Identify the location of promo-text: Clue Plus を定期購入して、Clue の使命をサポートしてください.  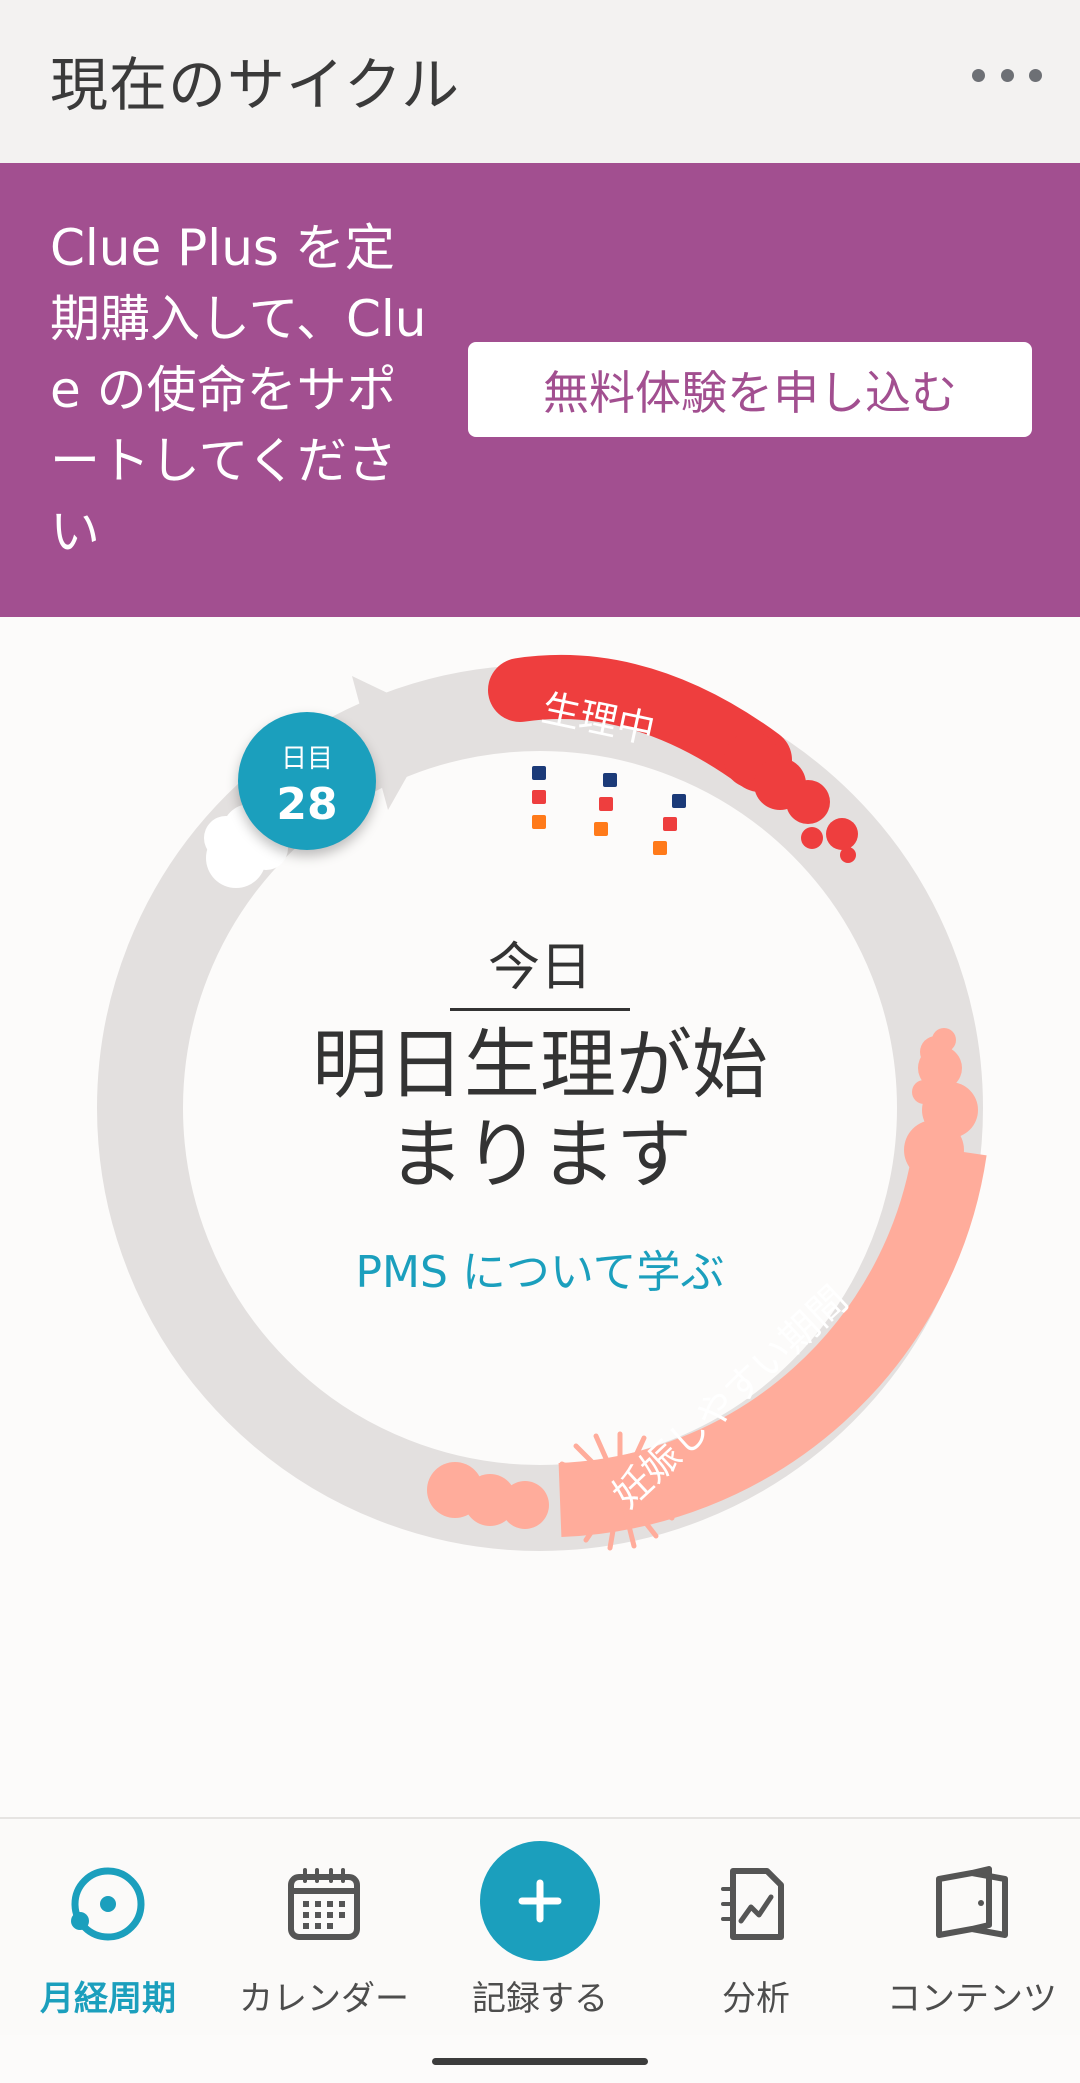
(238, 390).